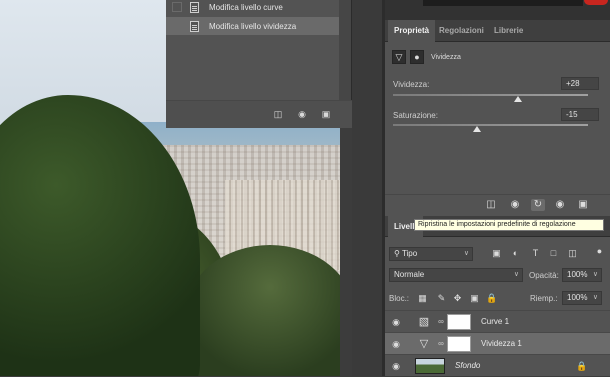  What do you see at coordinates (596, 2) in the screenshot?
I see `red-indicator` at bounding box center [596, 2].